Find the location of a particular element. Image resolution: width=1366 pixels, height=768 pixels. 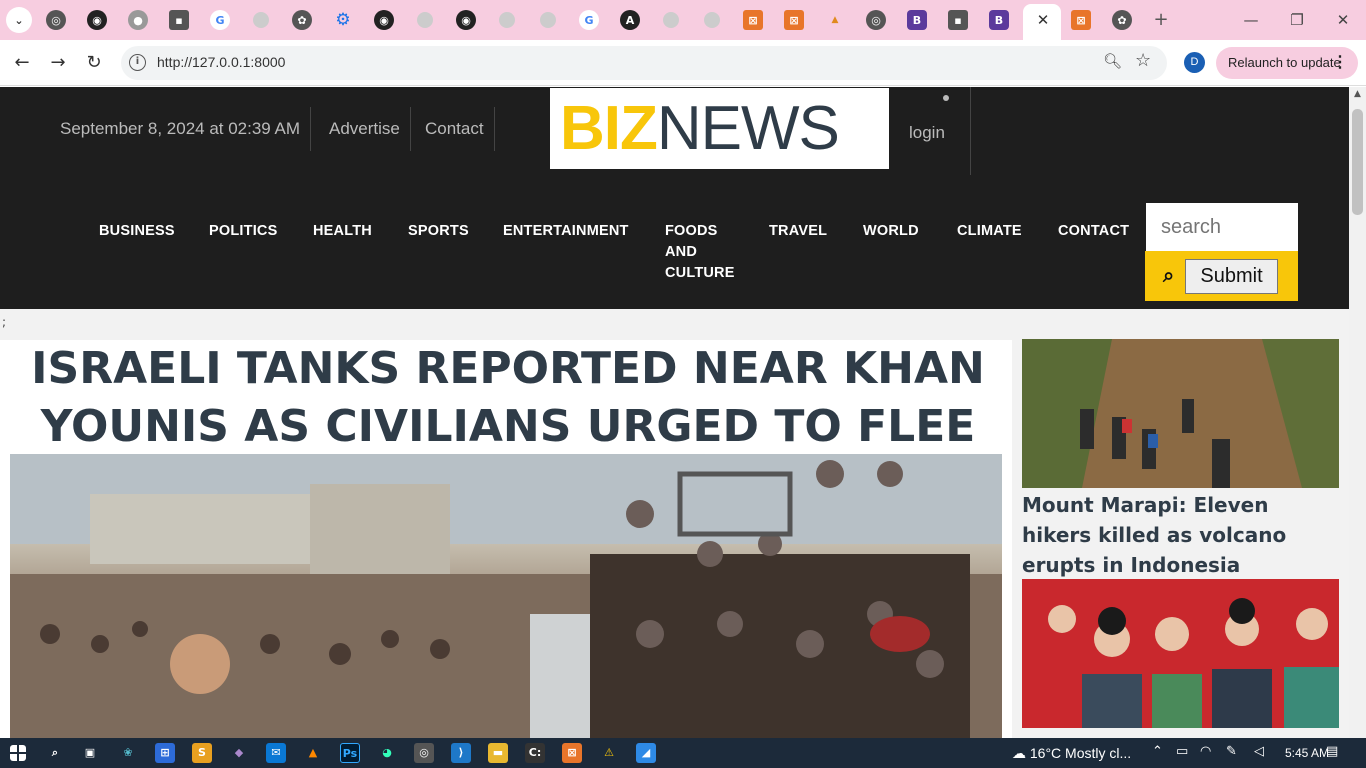

tab-app-icon: A is located at coordinates (630, 20).